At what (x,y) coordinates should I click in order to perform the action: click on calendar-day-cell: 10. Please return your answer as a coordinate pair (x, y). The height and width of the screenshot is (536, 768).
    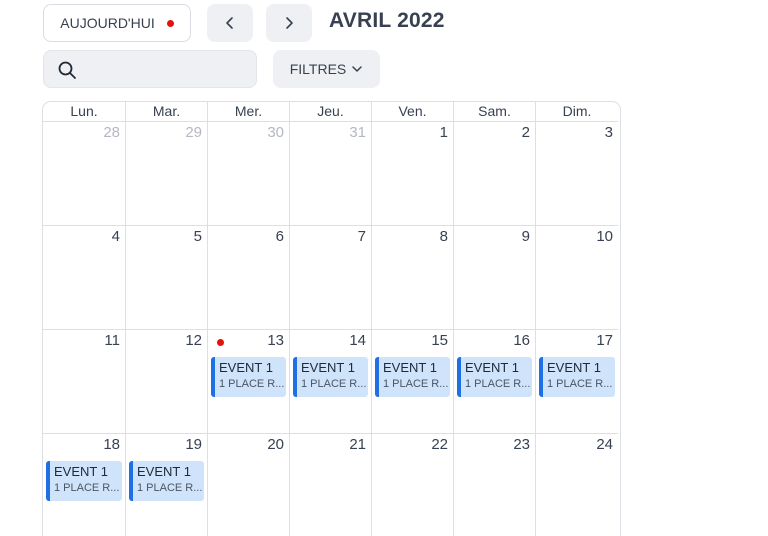
    Looking at the image, I should click on (577, 278).